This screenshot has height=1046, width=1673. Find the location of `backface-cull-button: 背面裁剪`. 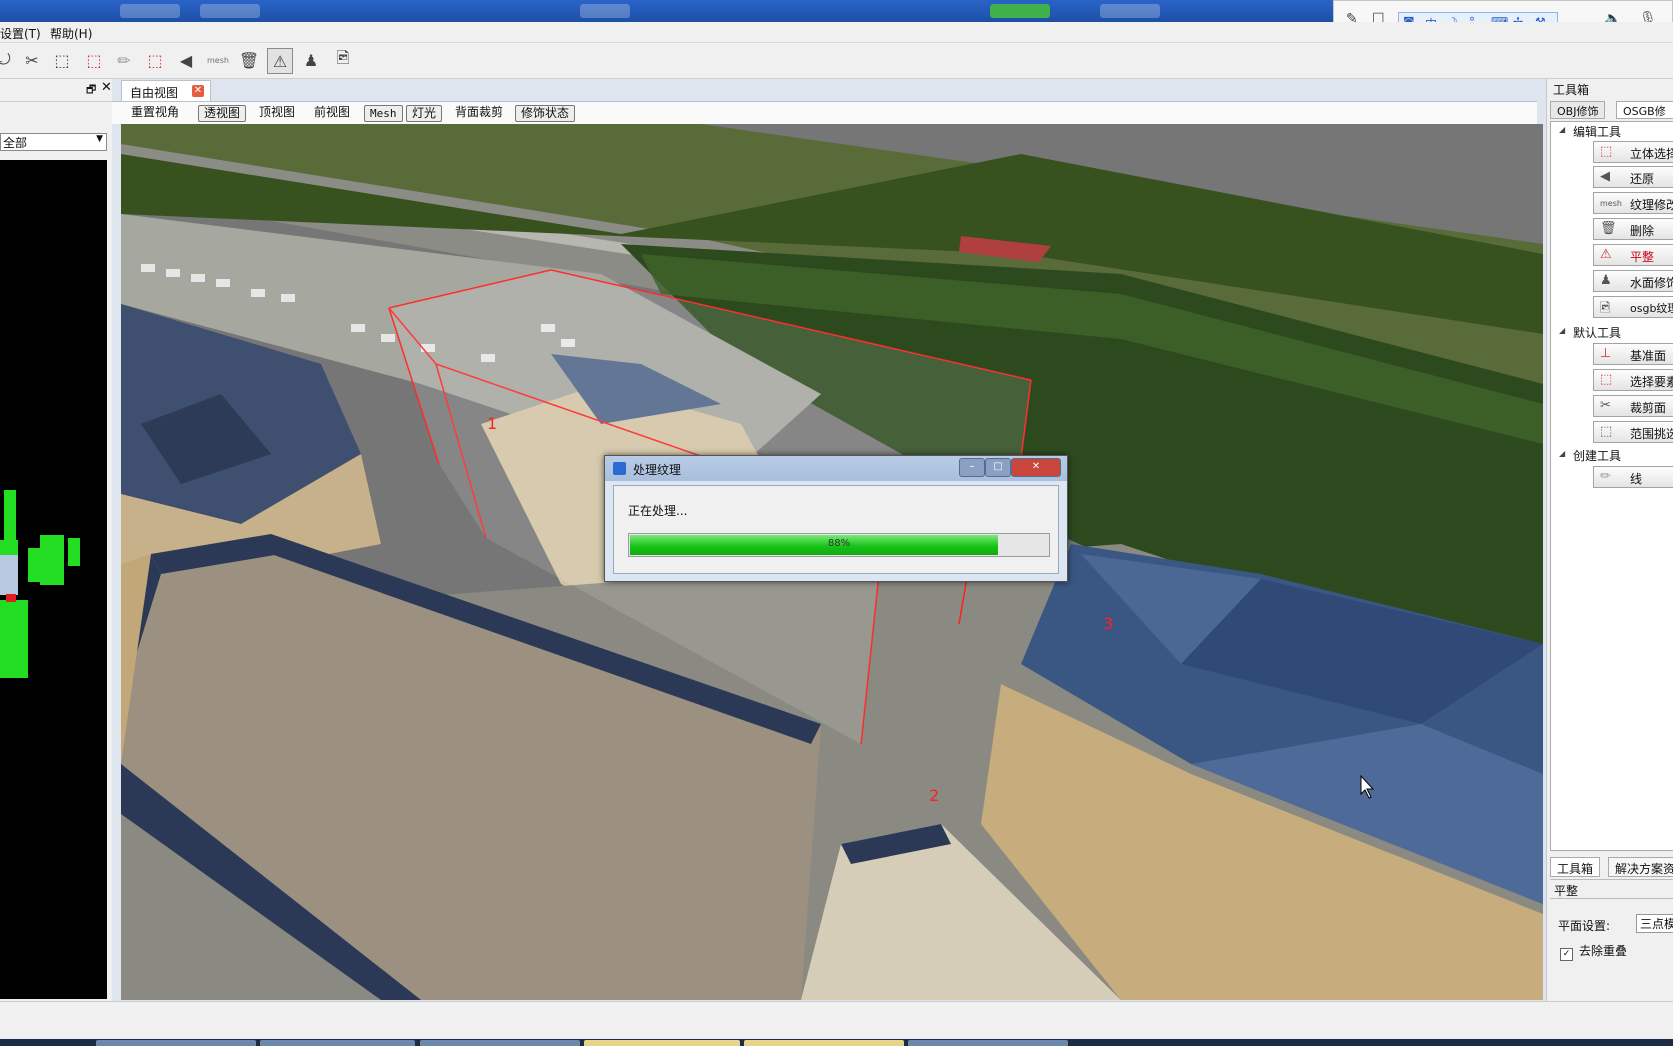

backface-cull-button: 背面裁剪 is located at coordinates (479, 112).